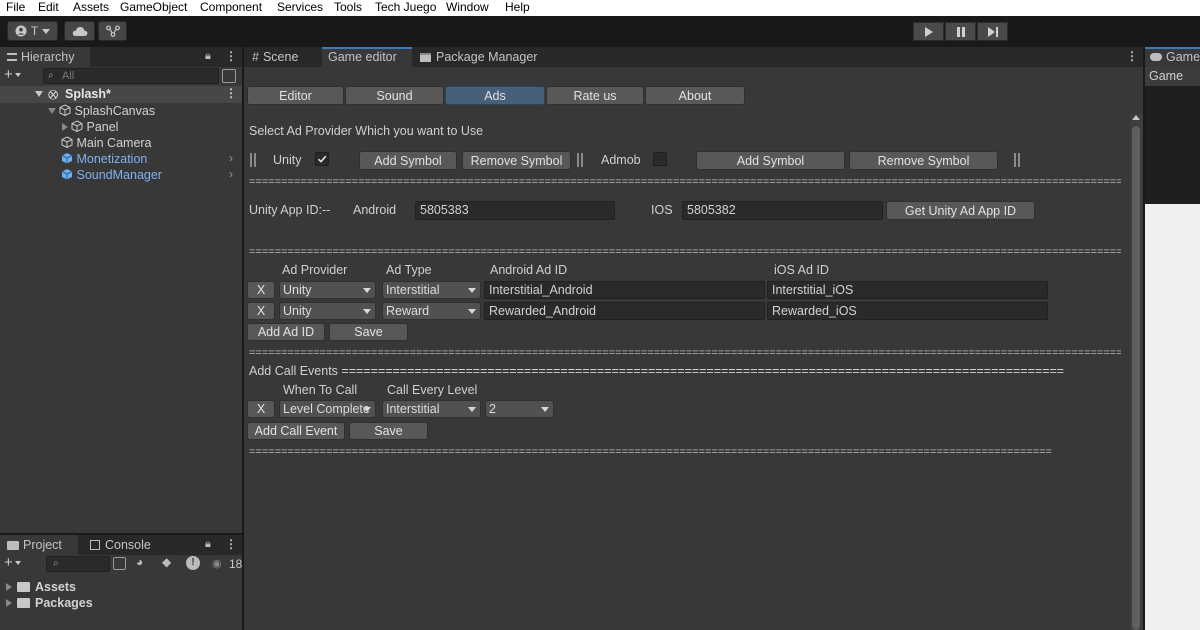  Describe the element at coordinates (923, 160) in the screenshot. I see `admob-remove-symbol-button: Remove Symbol` at that location.